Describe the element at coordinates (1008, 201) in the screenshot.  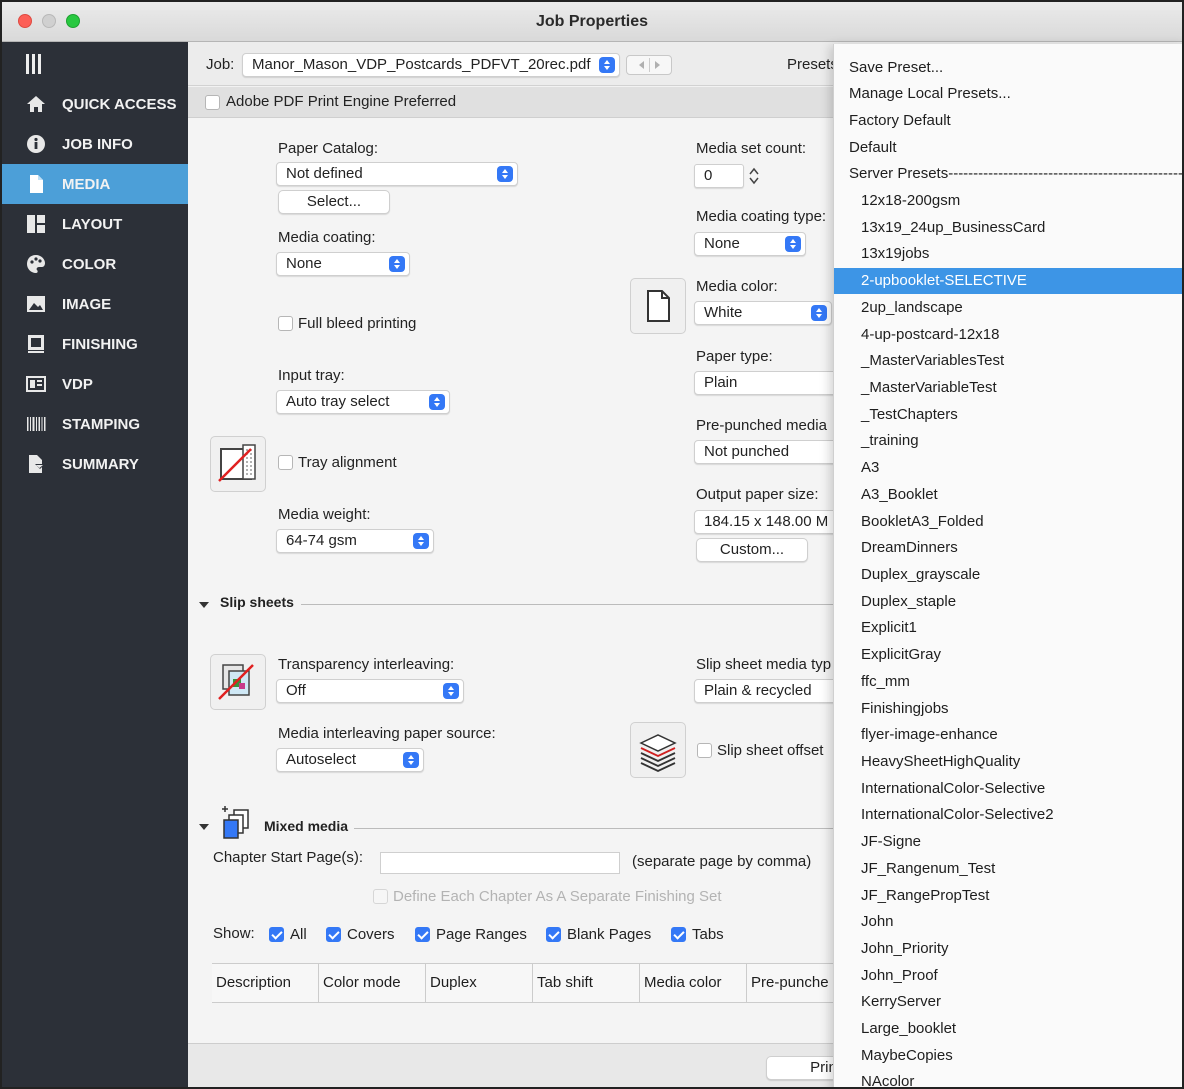
I see `menu-item-preset: 12x18-200gsm` at that location.